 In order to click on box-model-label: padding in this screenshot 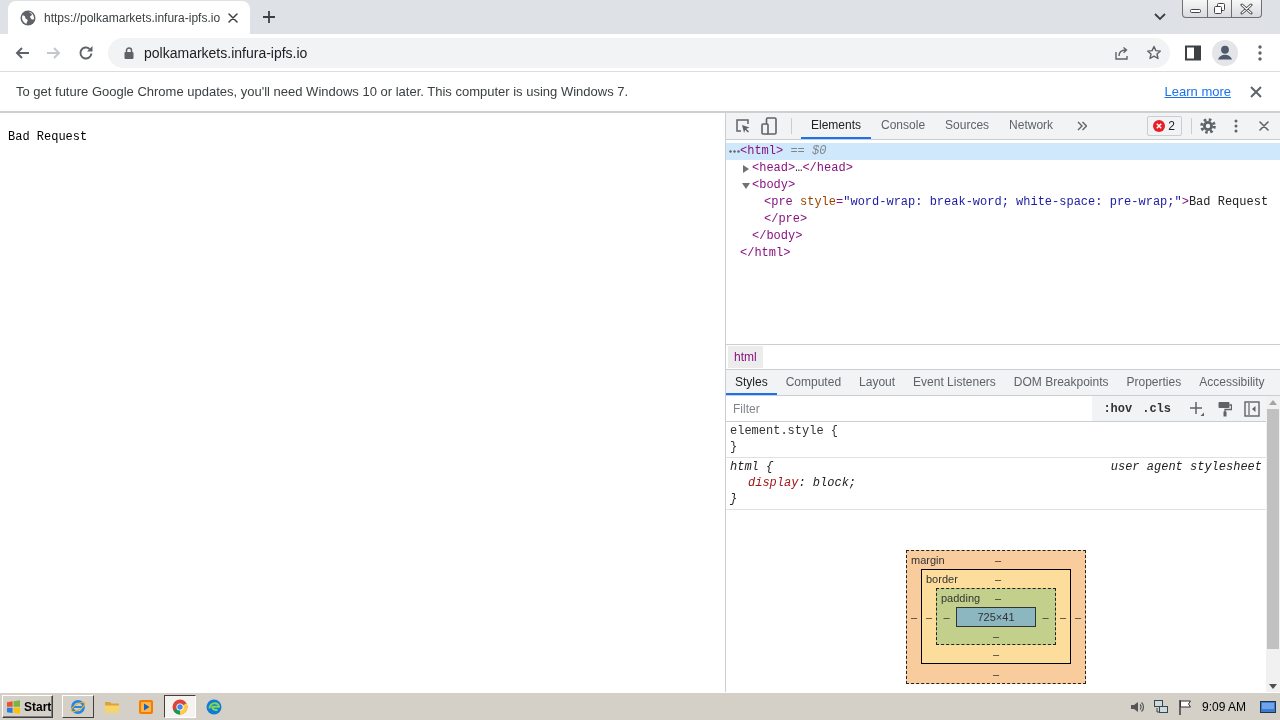, I will do `click(961, 598)`.